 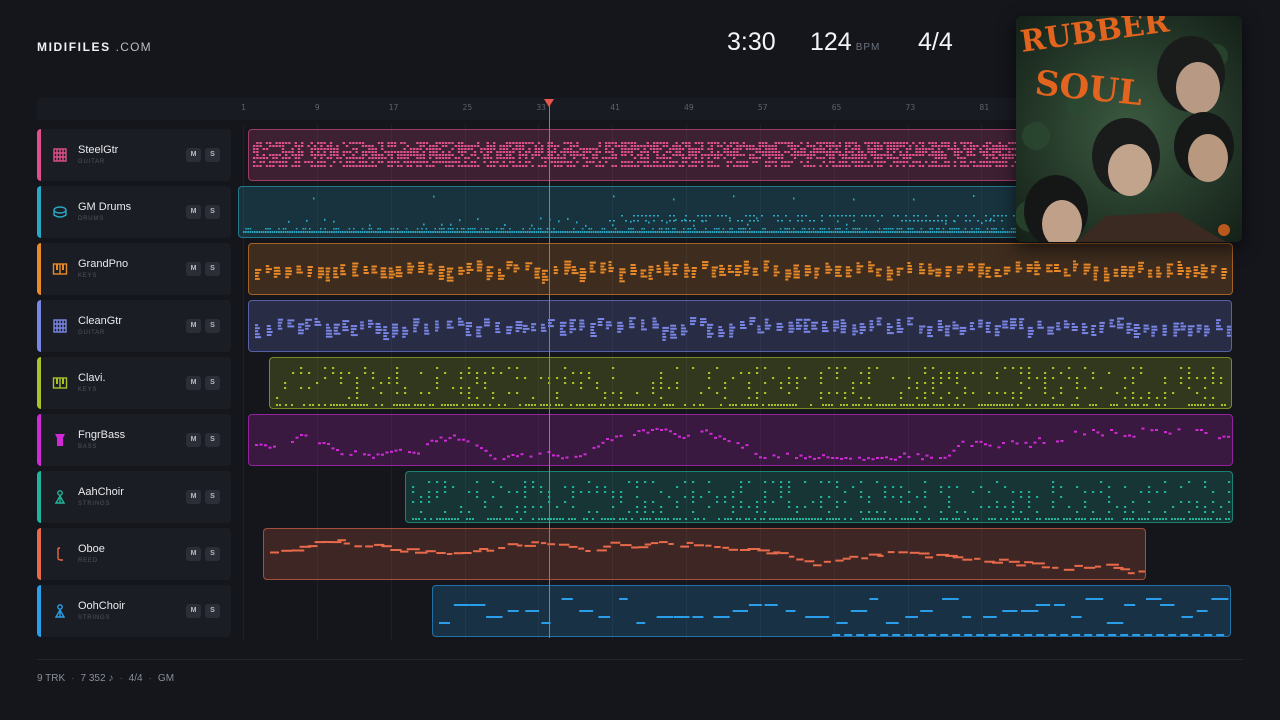 I want to click on track-header: GM Drums DRUMS M S, so click(x=134, y=212).